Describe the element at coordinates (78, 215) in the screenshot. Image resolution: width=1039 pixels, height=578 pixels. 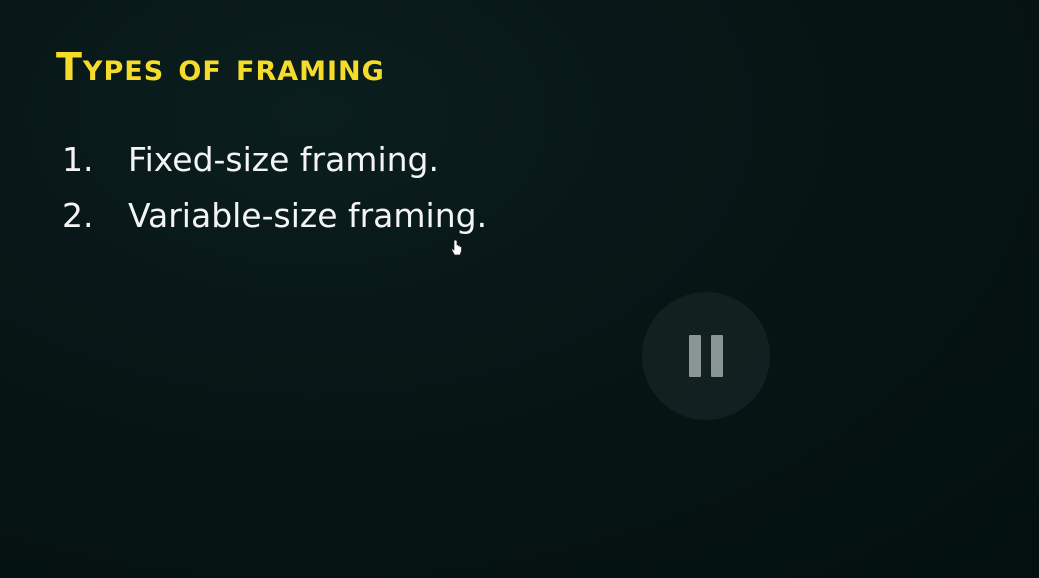
I see `list-item-number: 2.` at that location.